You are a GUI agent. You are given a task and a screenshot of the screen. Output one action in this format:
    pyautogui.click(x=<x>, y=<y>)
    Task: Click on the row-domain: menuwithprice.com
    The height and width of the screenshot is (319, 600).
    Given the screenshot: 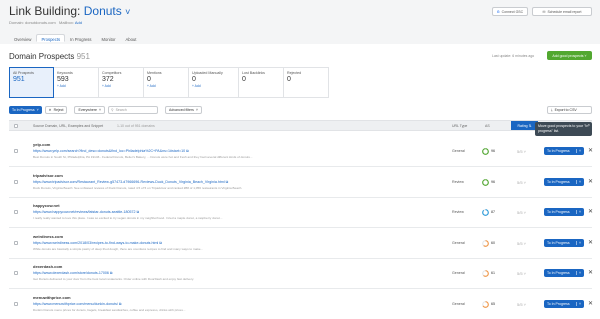 What is the action you would take?
    pyautogui.click(x=52, y=297)
    